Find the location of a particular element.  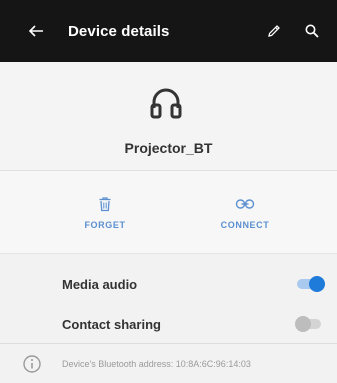

search-button is located at coordinates (312, 31).